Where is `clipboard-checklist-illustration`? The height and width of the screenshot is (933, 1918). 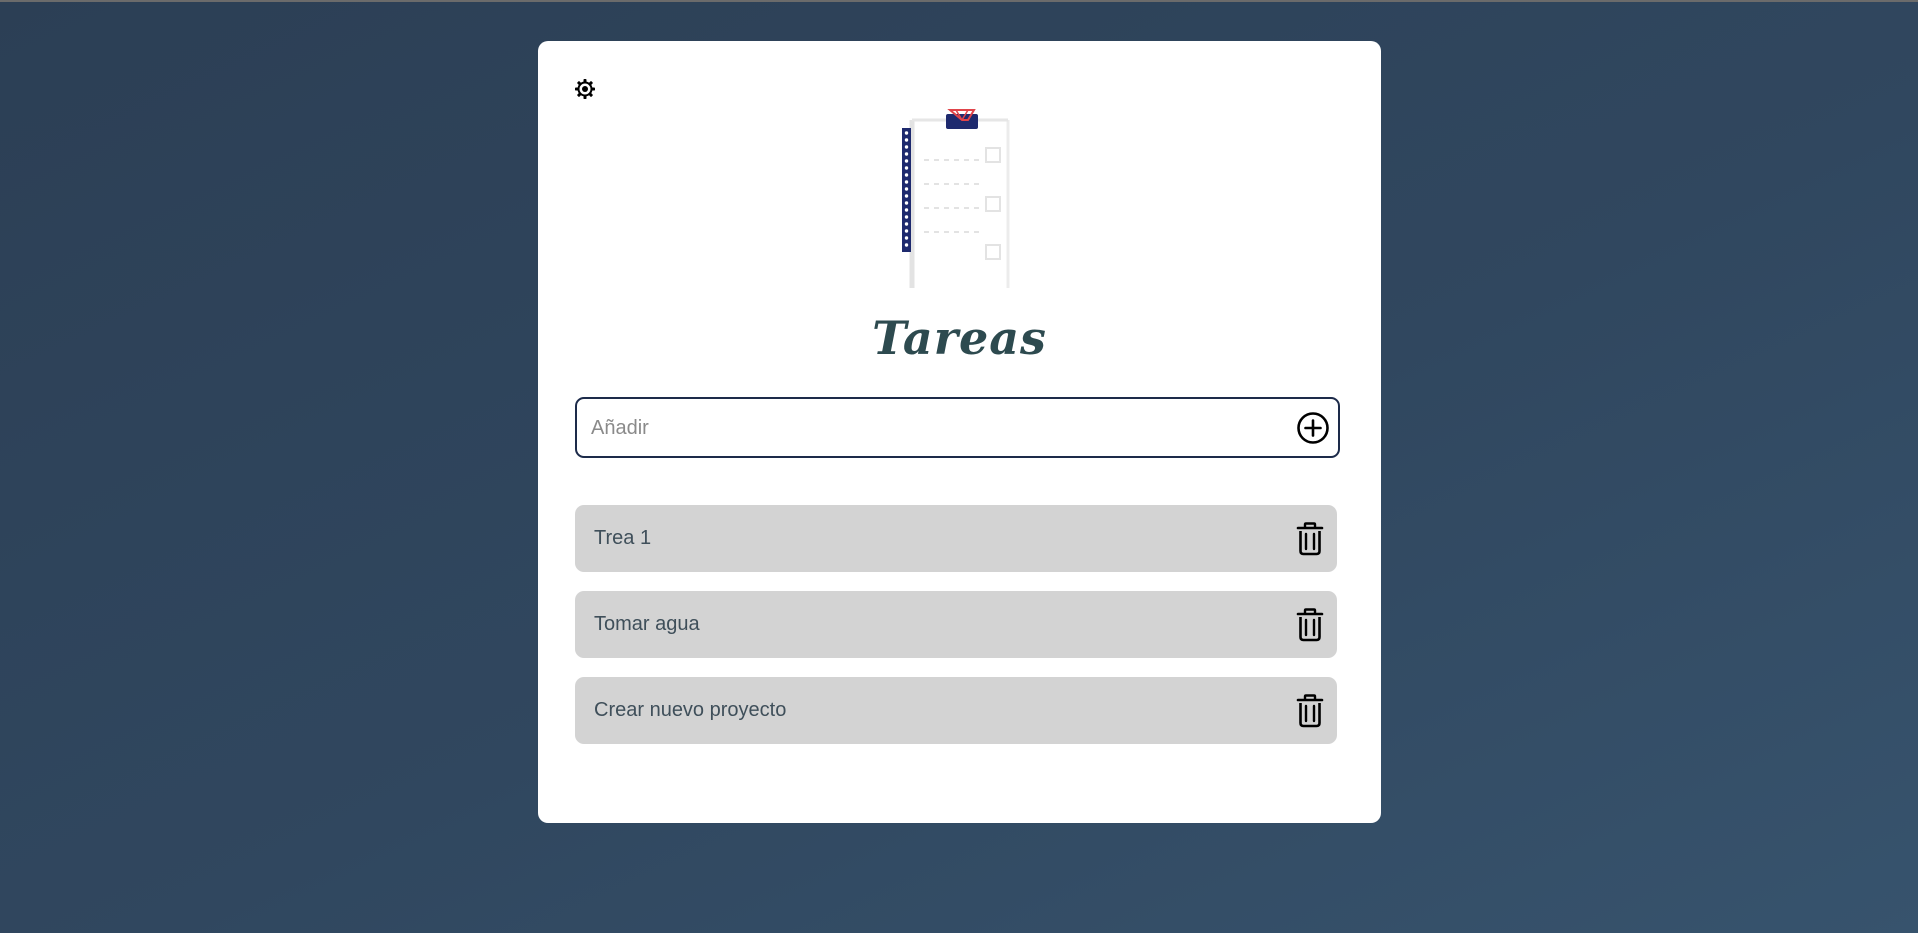 clipboard-checklist-illustration is located at coordinates (960, 196).